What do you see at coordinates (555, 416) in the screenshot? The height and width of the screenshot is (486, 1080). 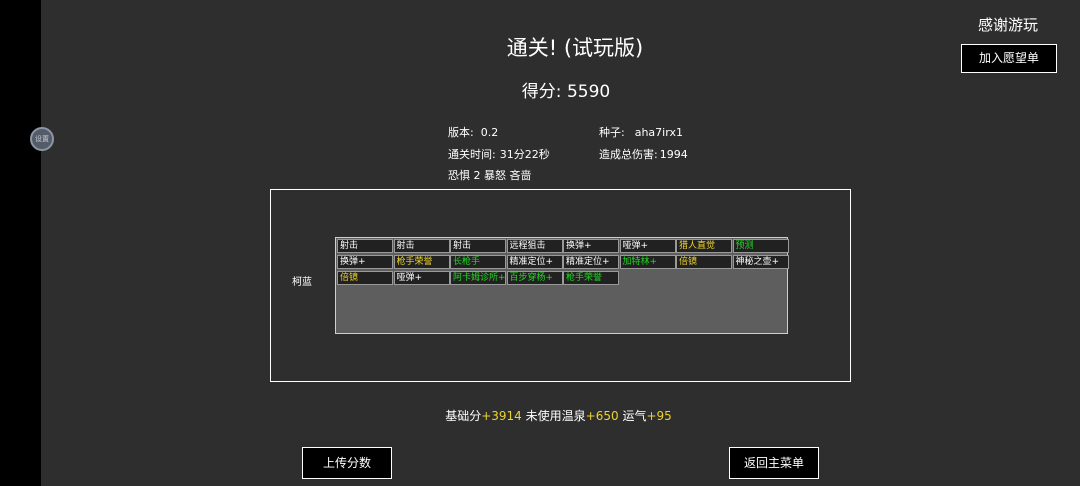 I see `unused-spring-label: 未使用温泉` at bounding box center [555, 416].